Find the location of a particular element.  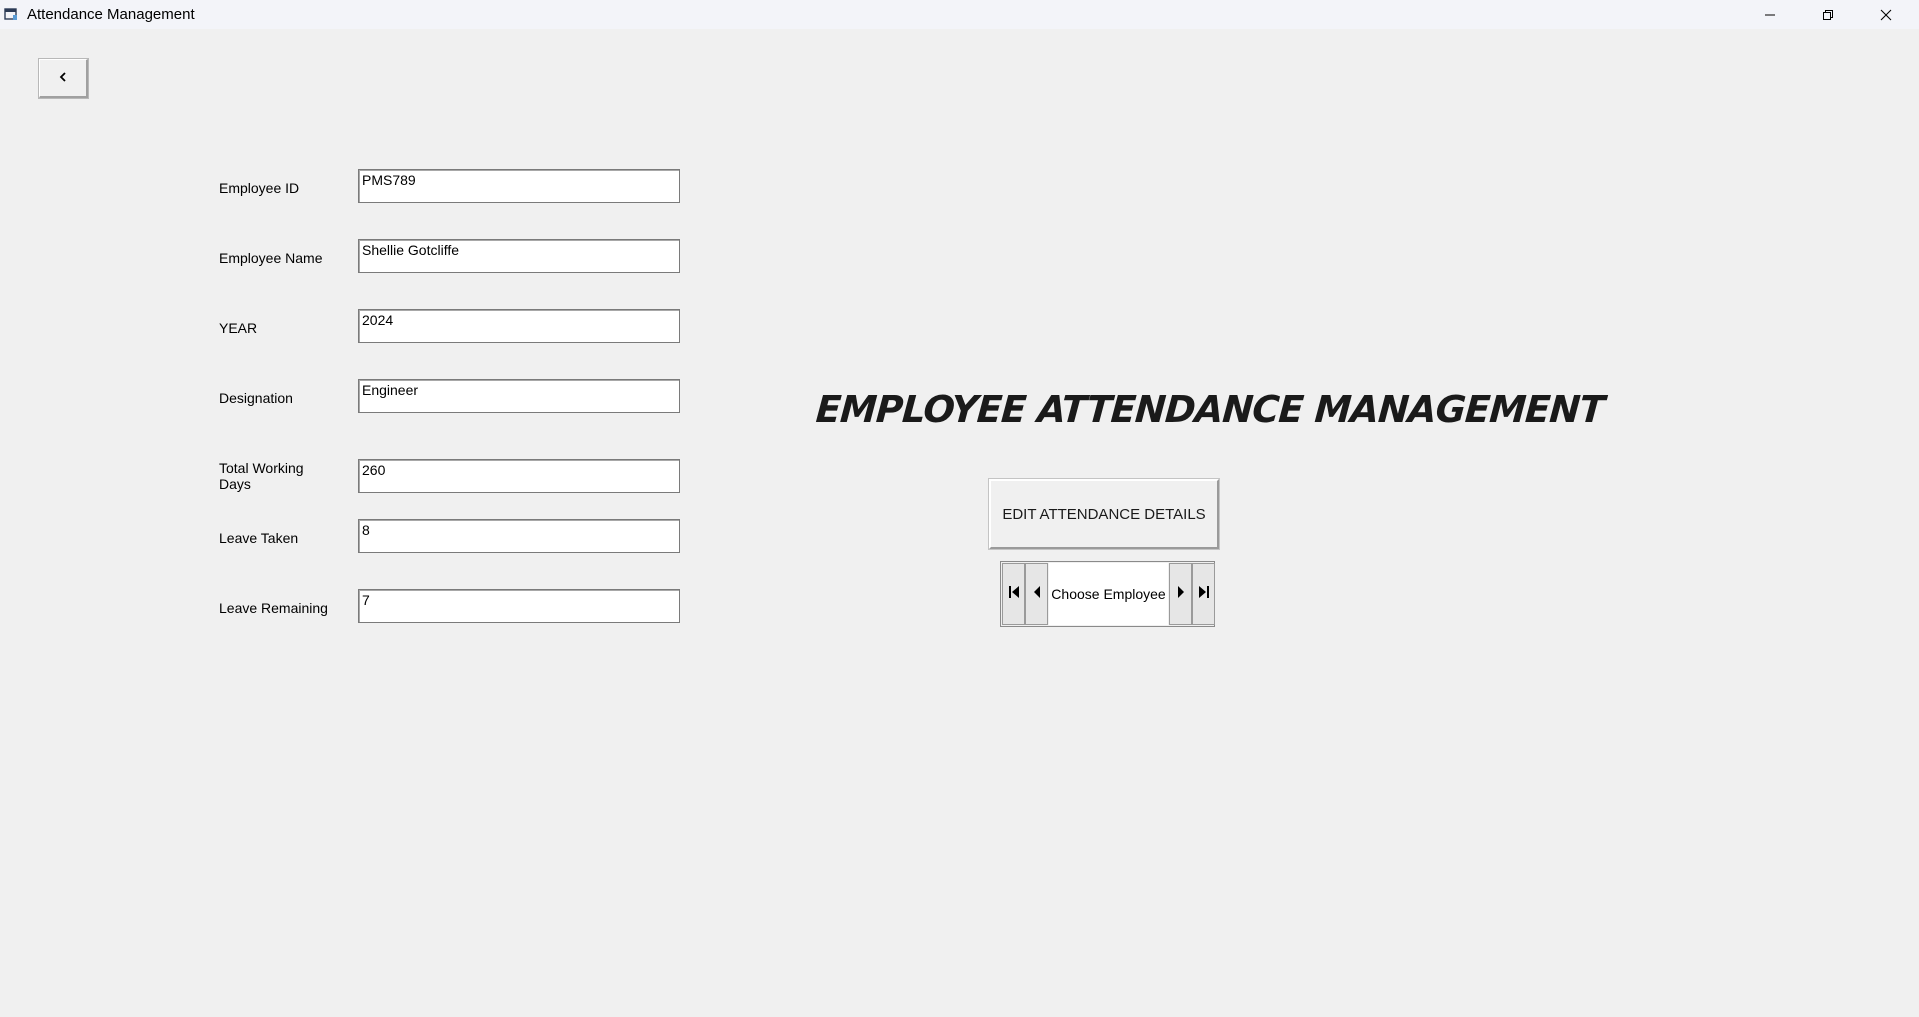

year-label: YEAR is located at coordinates (238, 328).